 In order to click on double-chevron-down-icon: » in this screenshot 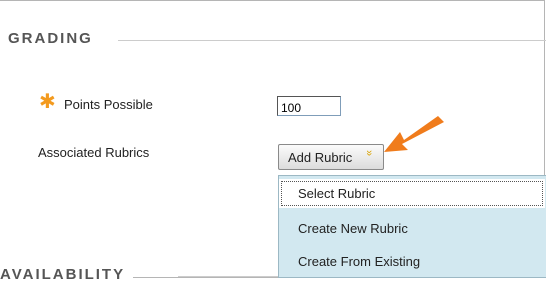, I will do `click(369, 153)`.